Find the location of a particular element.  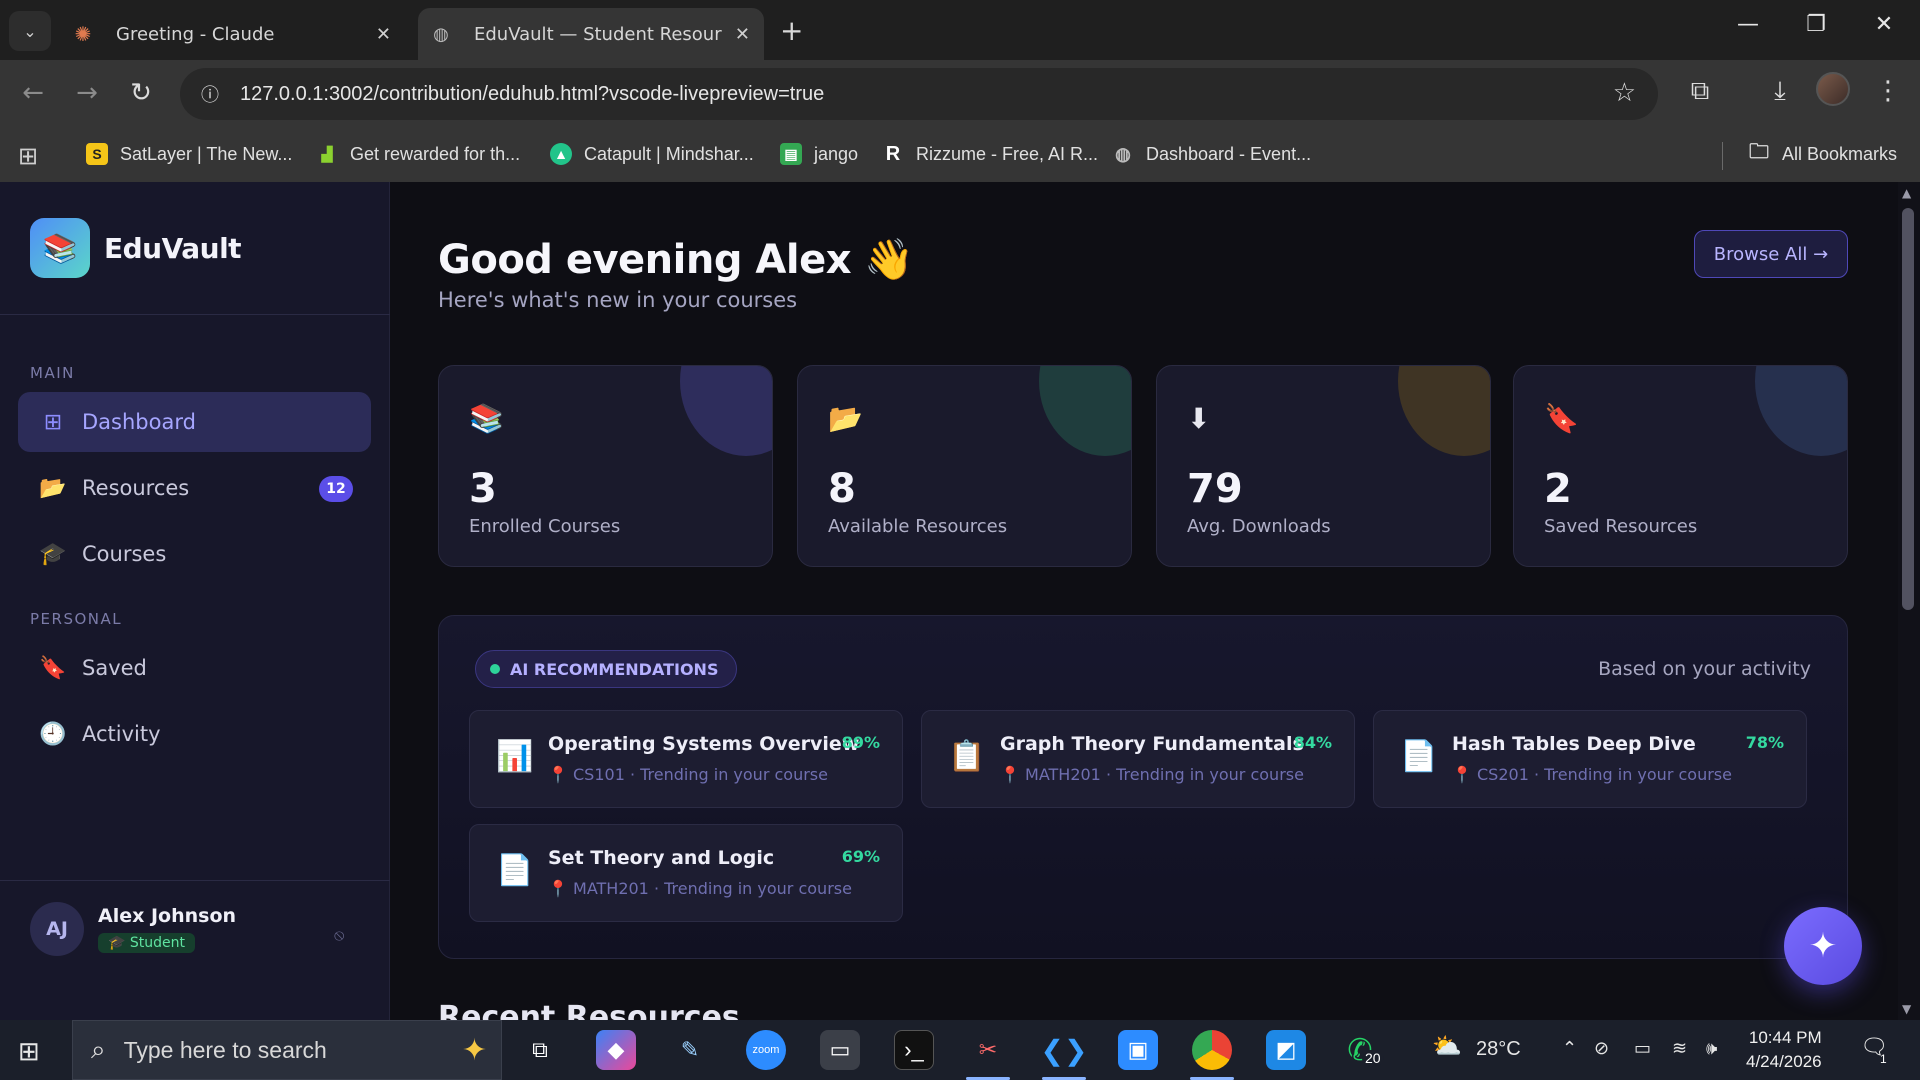

stat-label: Available Resources is located at coordinates (918, 526).